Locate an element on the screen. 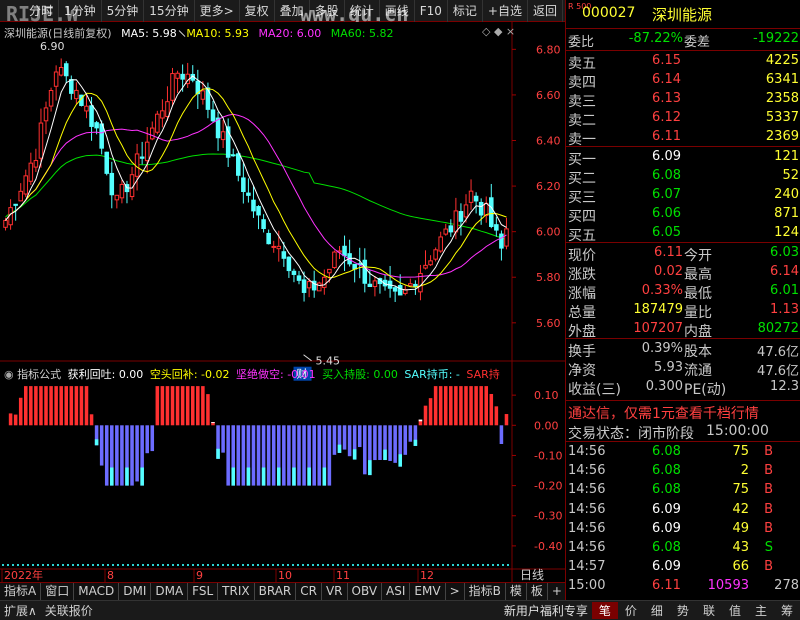 Image resolution: width=800 pixels, height=620 pixels. fundamental-value: 47.6亿 is located at coordinates (778, 371).